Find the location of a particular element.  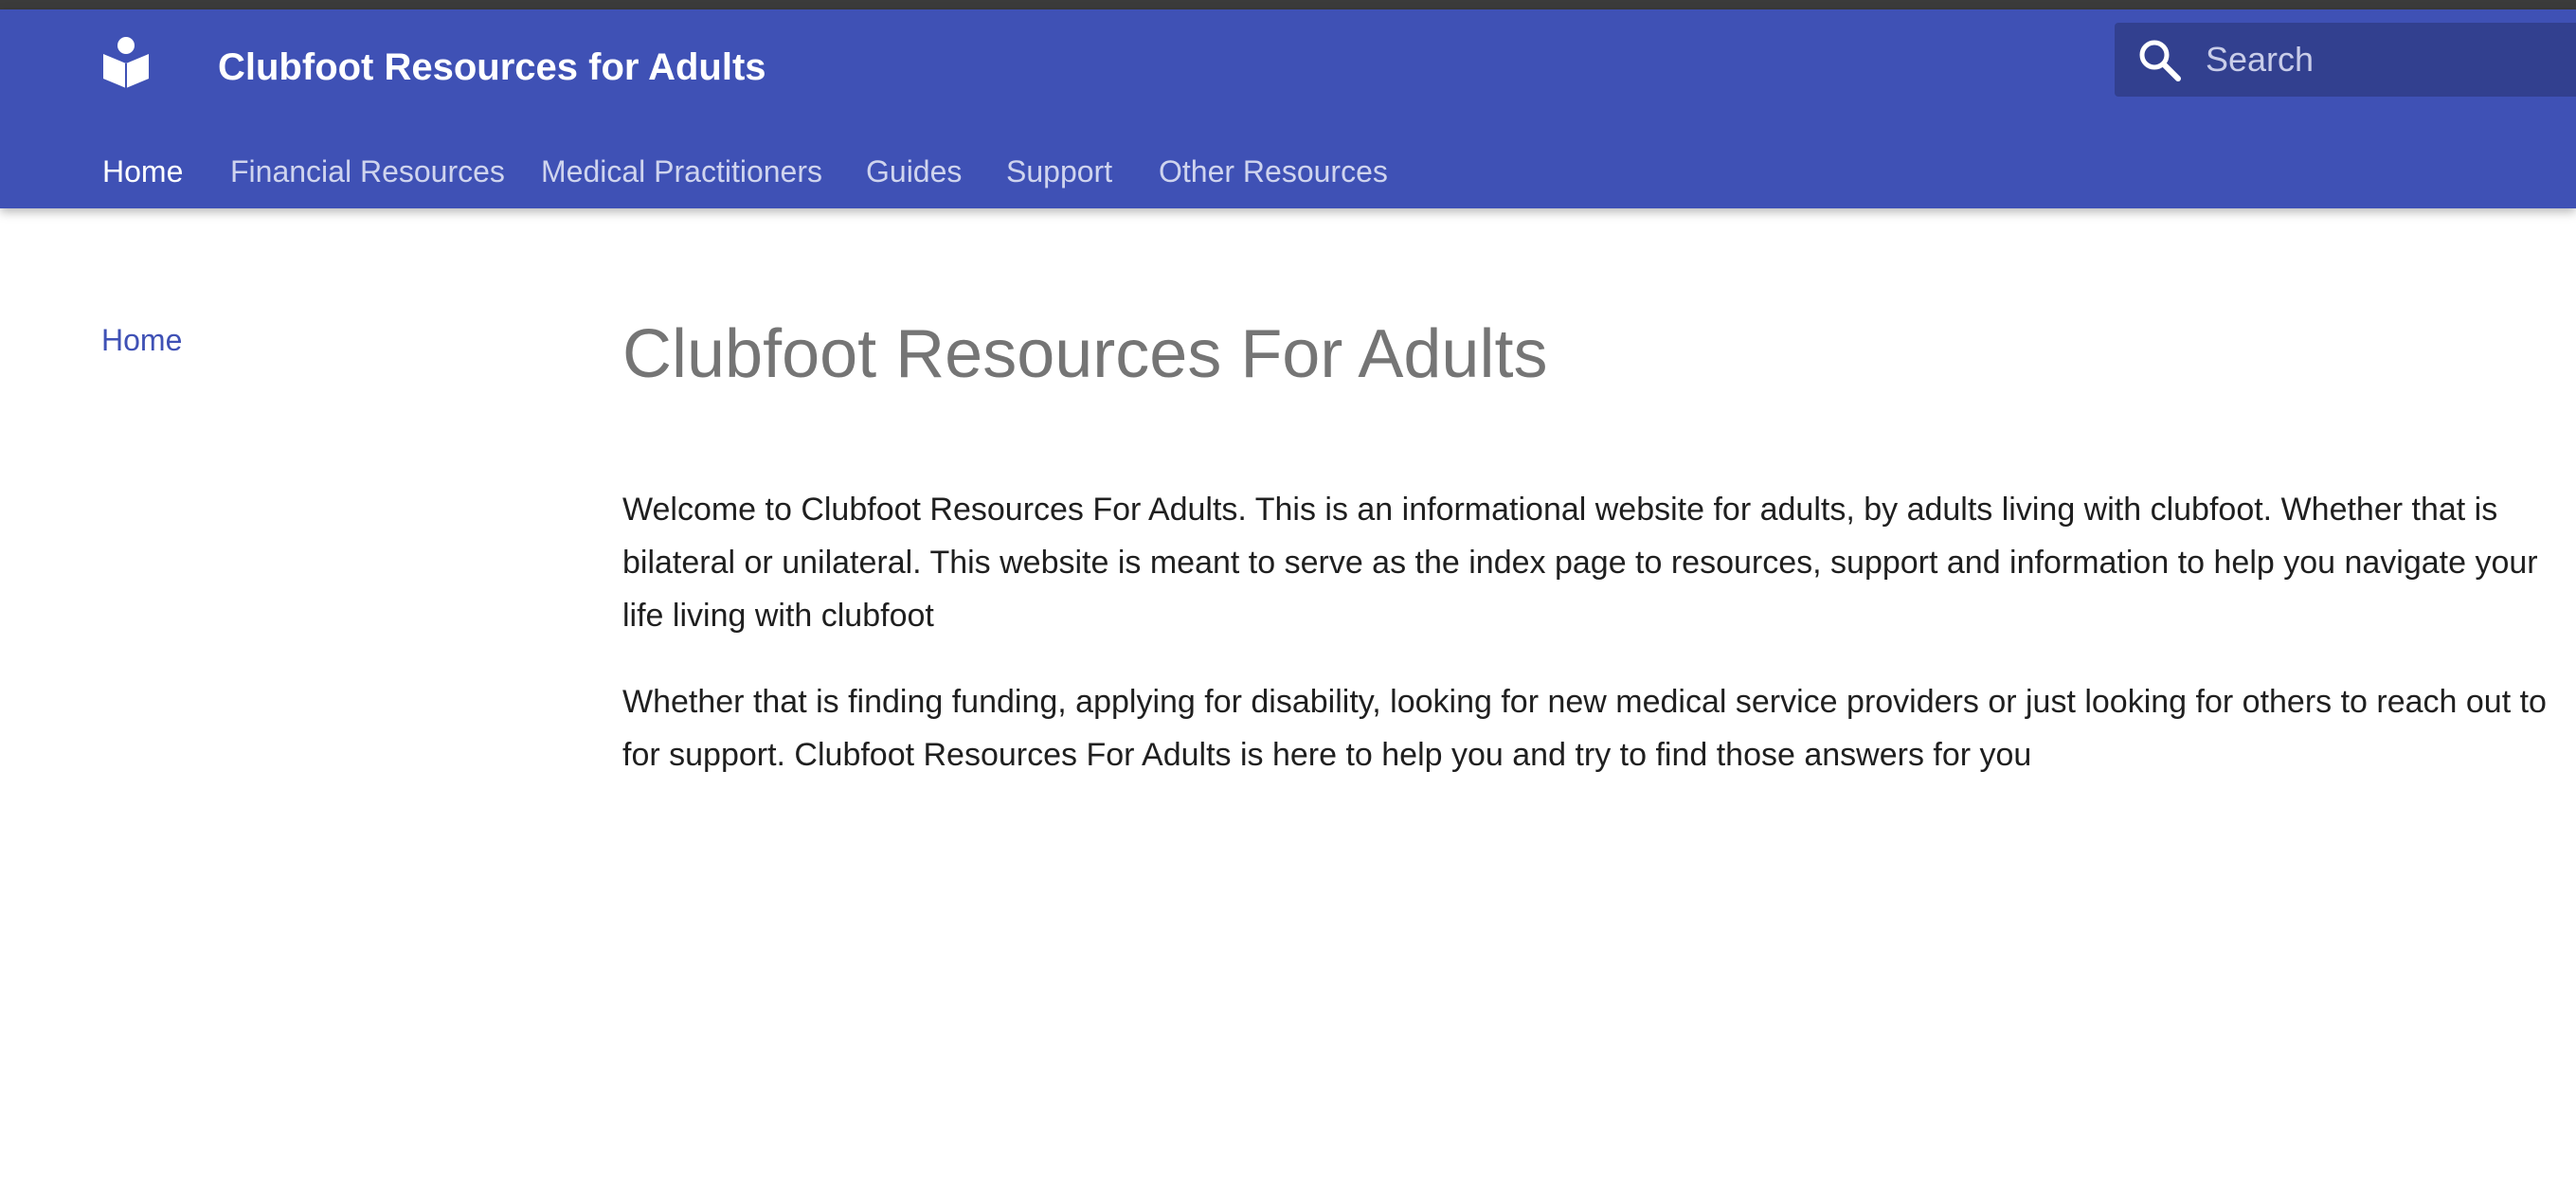

nav-tab-support: Support is located at coordinates (1059, 171).